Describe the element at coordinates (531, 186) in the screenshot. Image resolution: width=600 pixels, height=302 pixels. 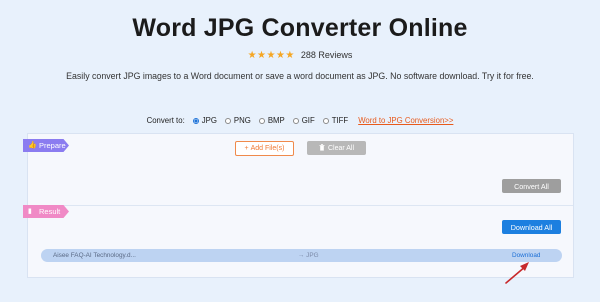
I see `convert-all-button: Convert All` at that location.